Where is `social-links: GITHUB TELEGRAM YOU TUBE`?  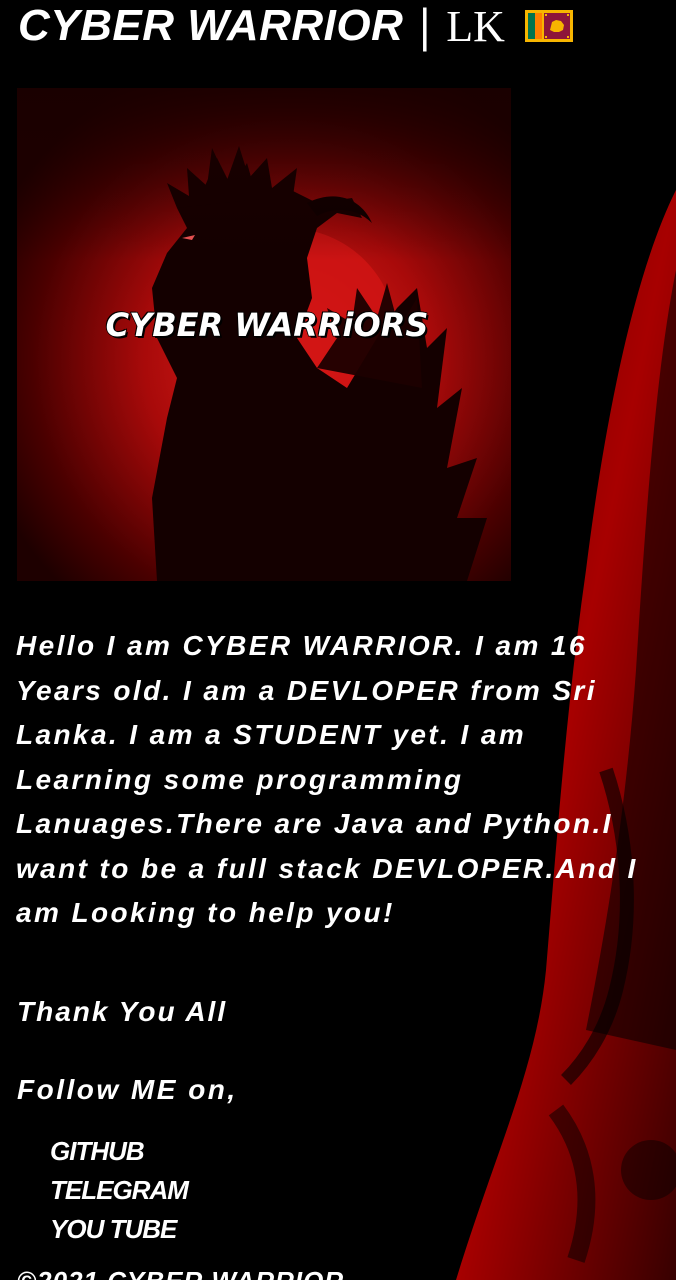
social-links: GITHUB TELEGRAM YOU TUBE is located at coordinates (119, 1190).